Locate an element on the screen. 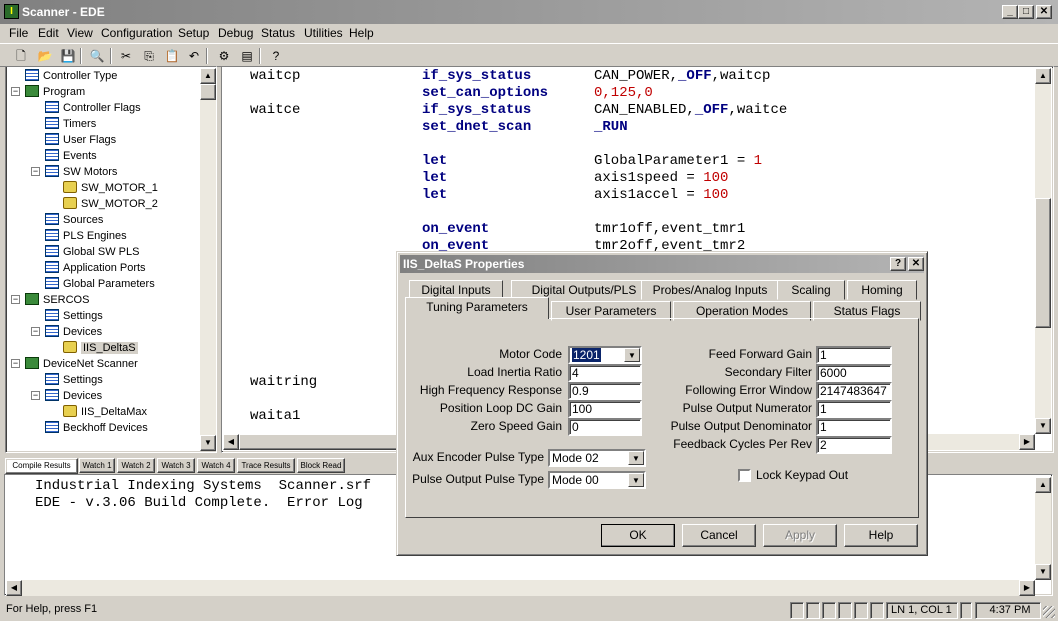 The height and width of the screenshot is (621, 1058). lock-keypad-checkbox is located at coordinates (744, 475).